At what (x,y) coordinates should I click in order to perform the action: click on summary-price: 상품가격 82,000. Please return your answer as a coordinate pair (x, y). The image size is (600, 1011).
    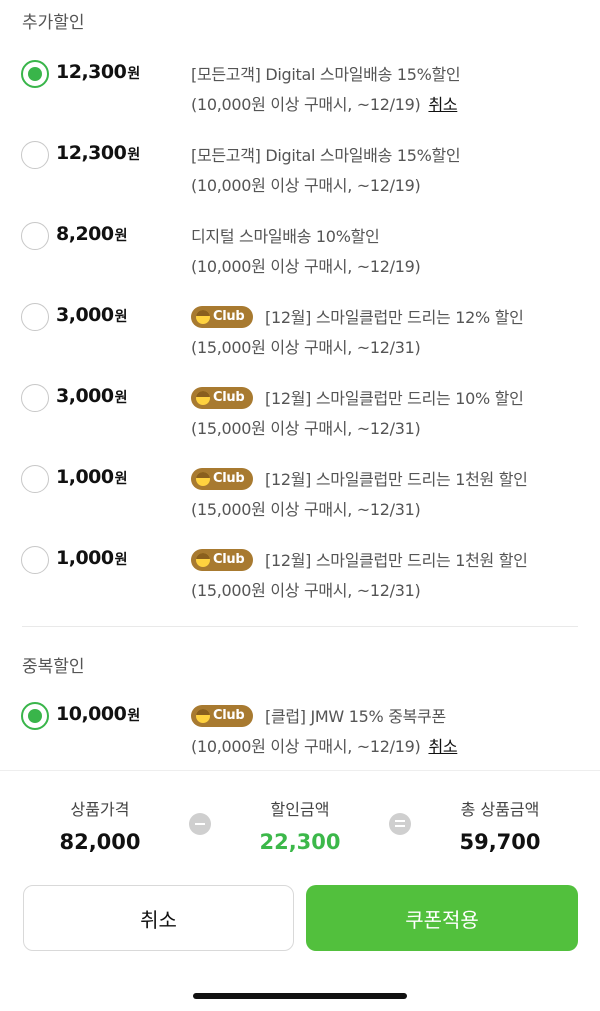
    Looking at the image, I should click on (100, 825).